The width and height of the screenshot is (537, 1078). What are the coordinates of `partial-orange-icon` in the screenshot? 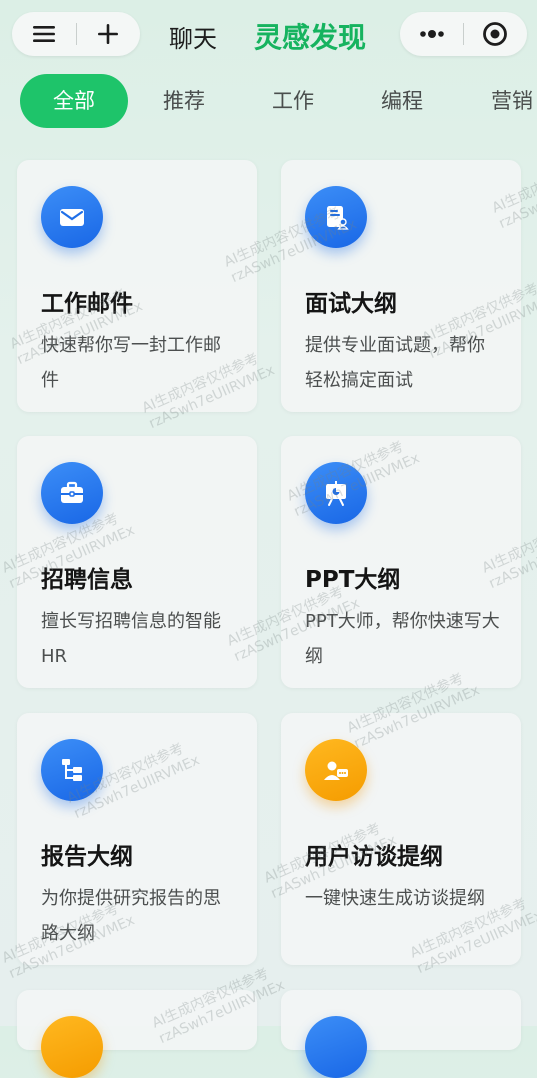 It's located at (72, 1047).